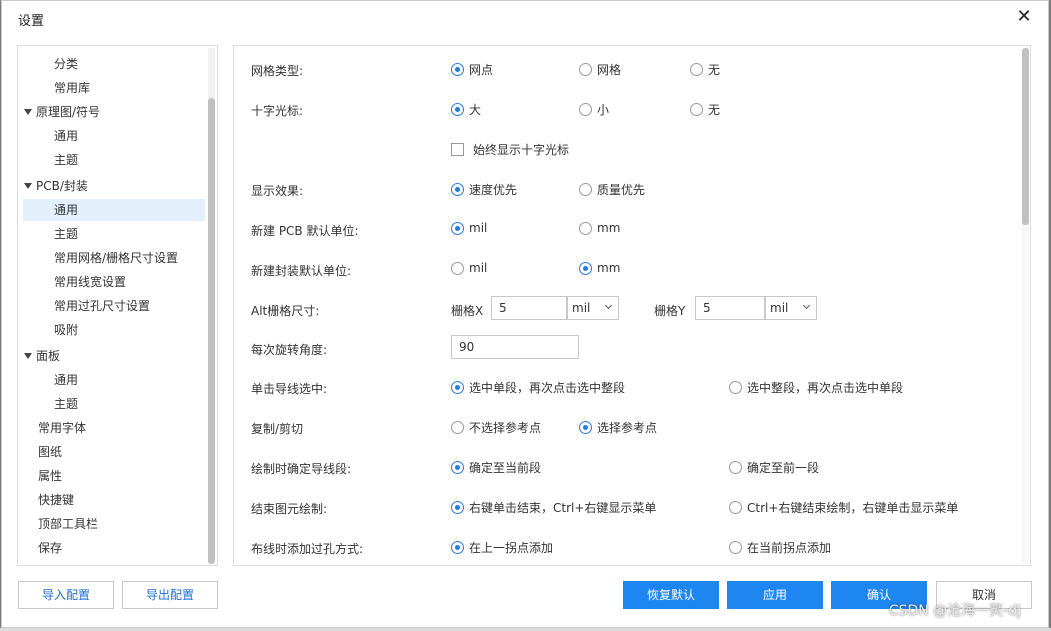 The width and height of the screenshot is (1051, 631). What do you see at coordinates (66, 404) in the screenshot?
I see `tree-item-panel-theme: 主题` at bounding box center [66, 404].